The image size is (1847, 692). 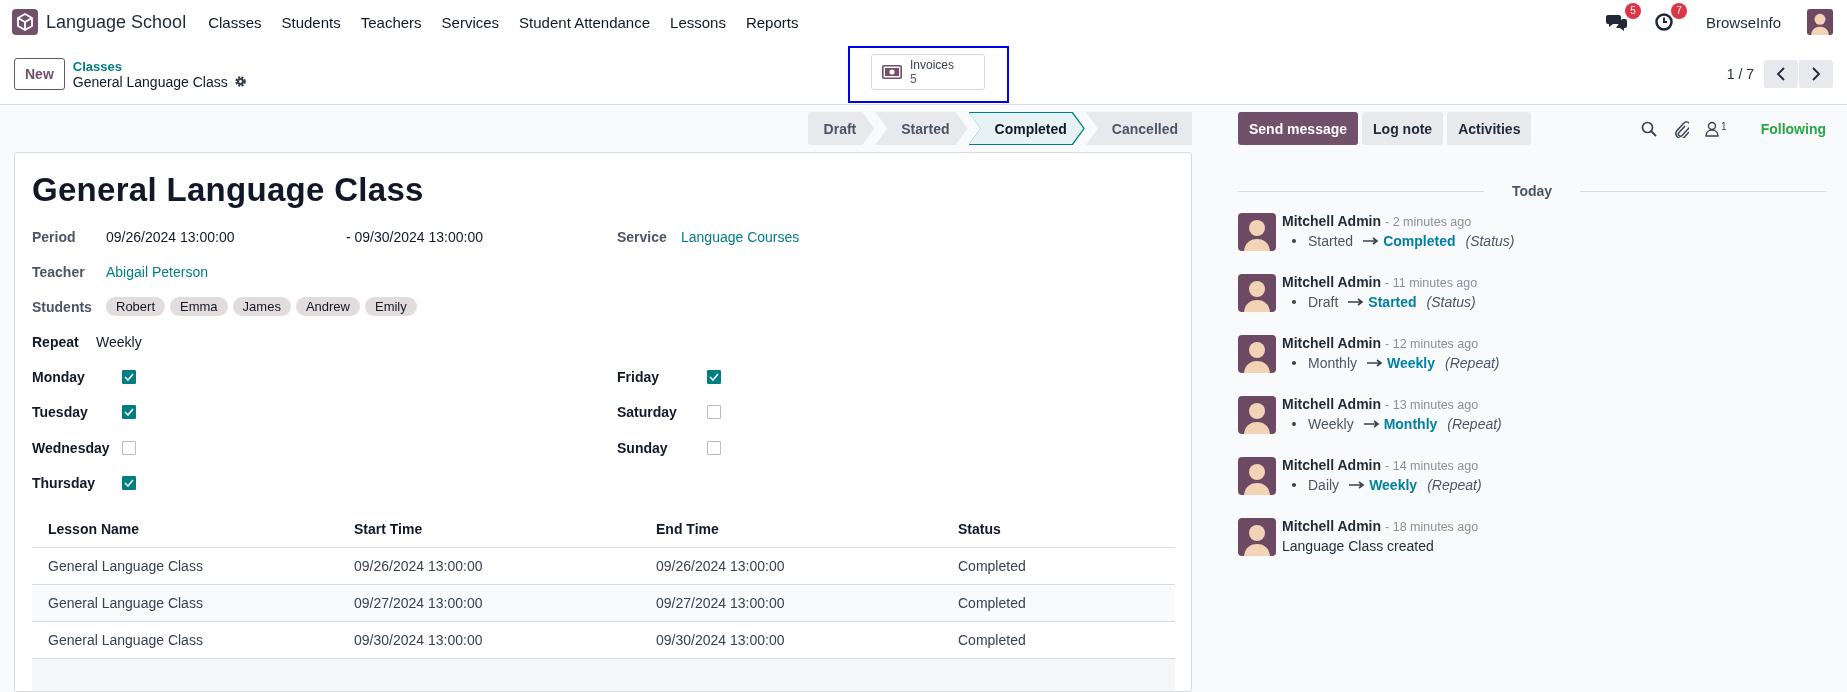 What do you see at coordinates (228, 190) in the screenshot?
I see `record-title: General Language Class` at bounding box center [228, 190].